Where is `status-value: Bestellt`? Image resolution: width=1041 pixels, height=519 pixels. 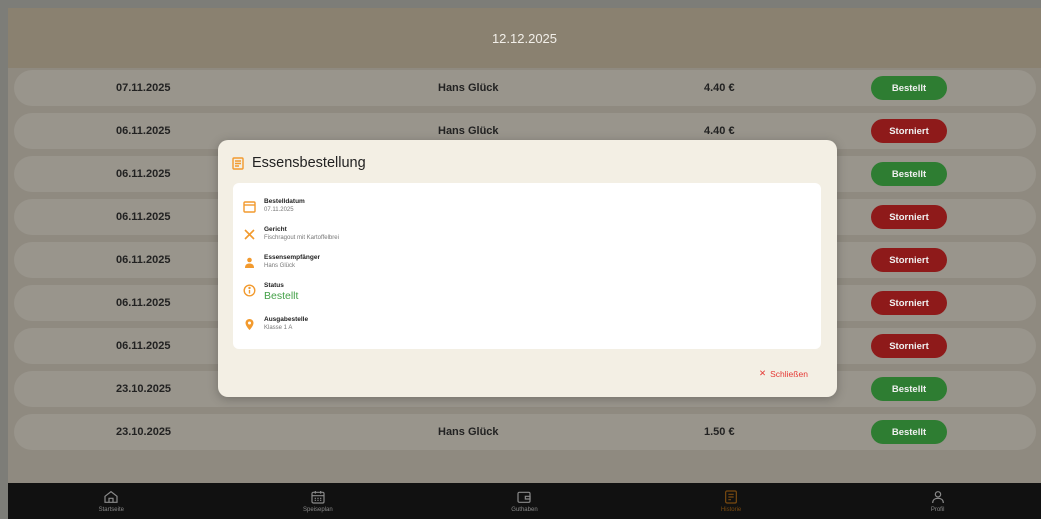
status-value: Bestellt is located at coordinates (281, 296).